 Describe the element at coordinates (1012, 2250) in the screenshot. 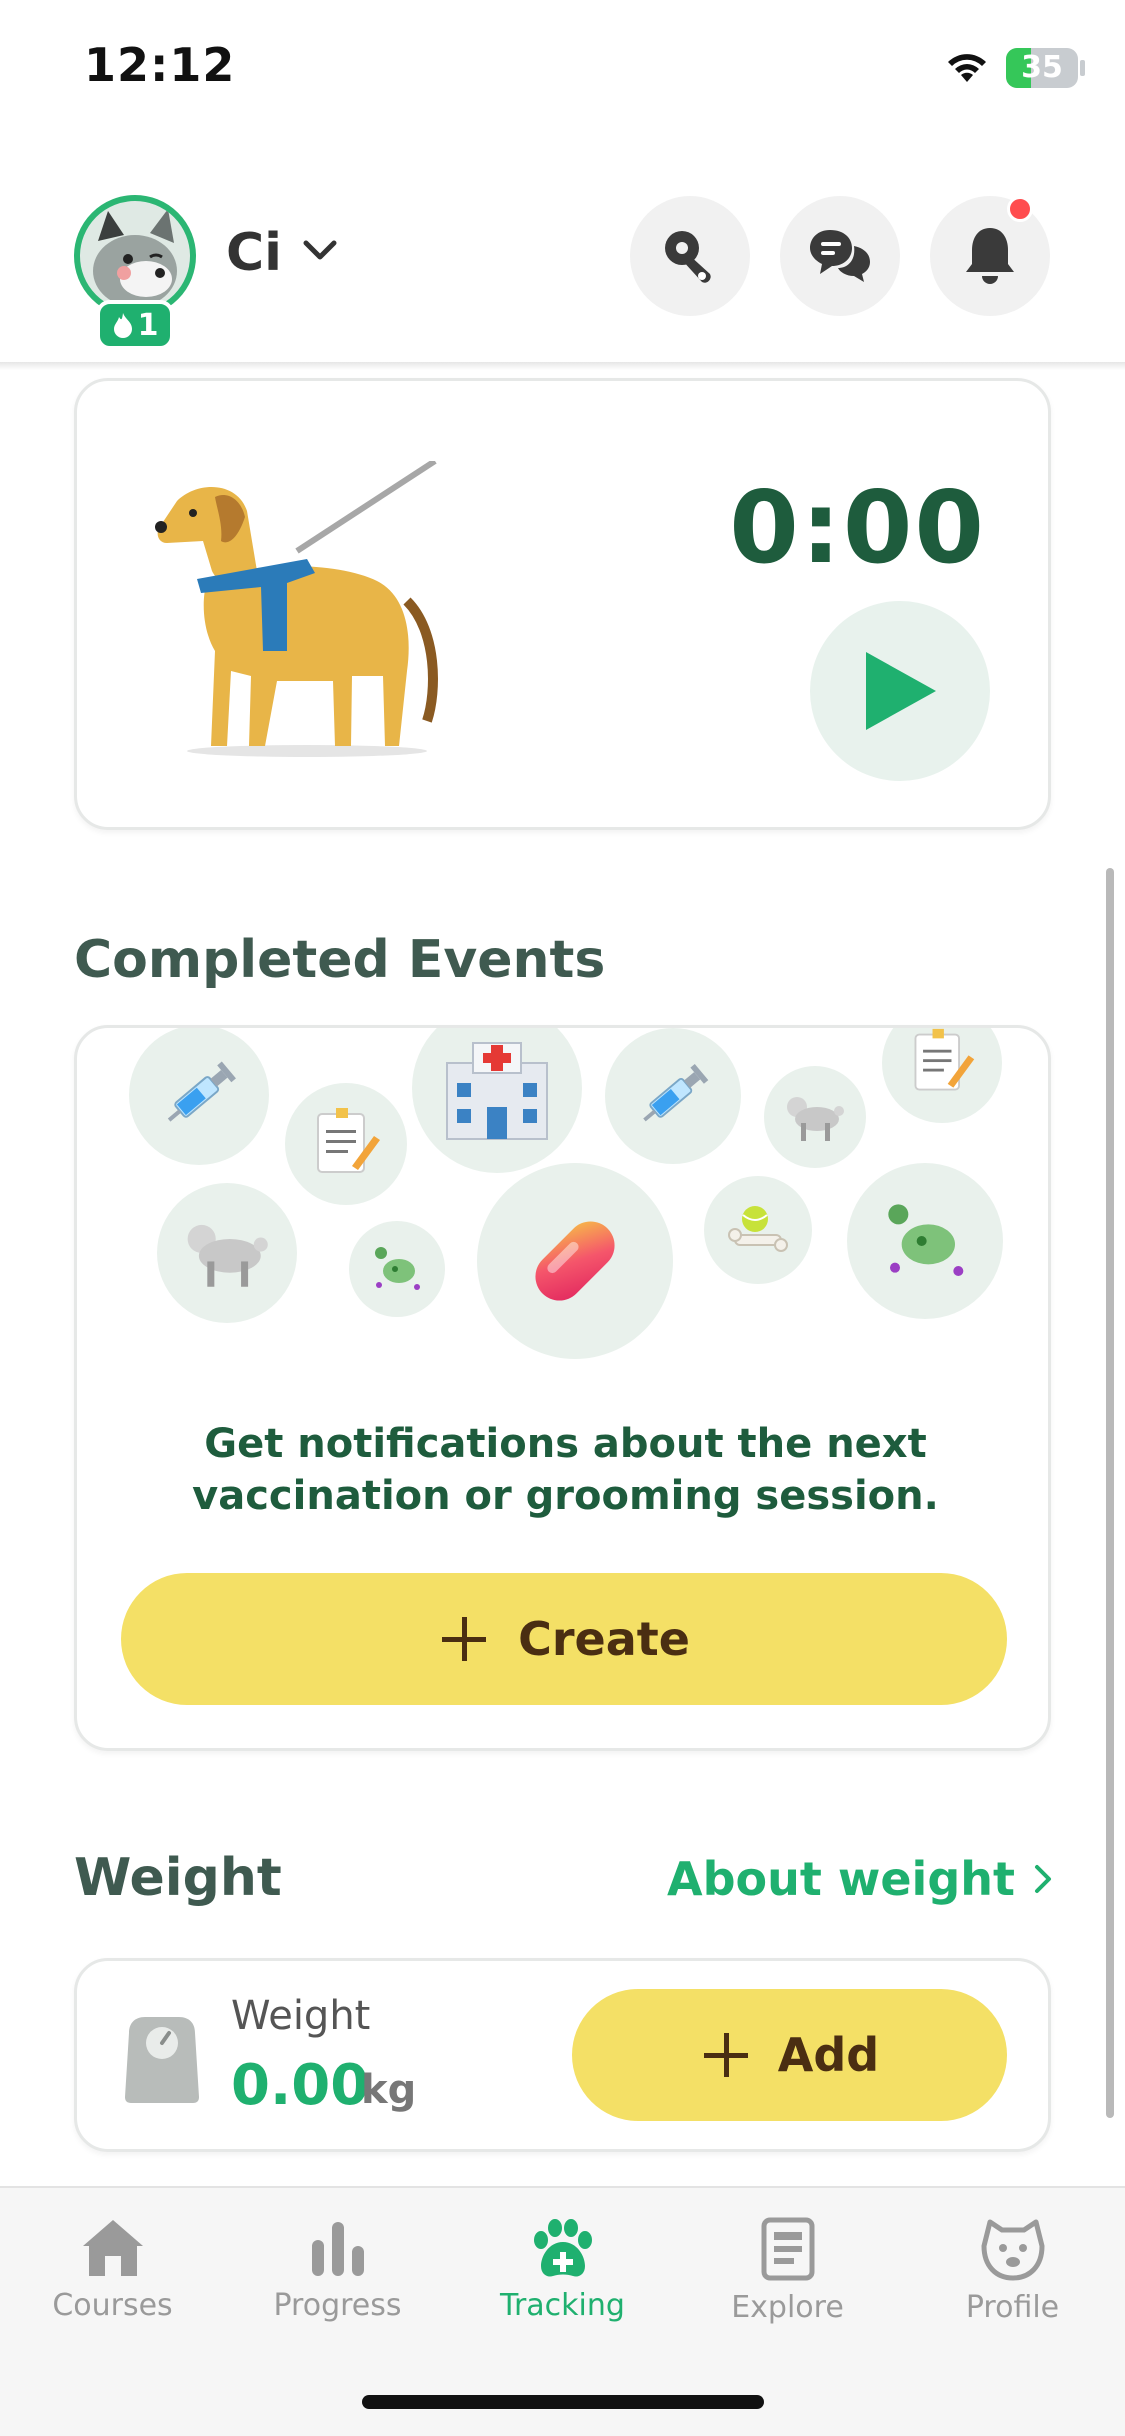

I see `dog-face-icon` at that location.